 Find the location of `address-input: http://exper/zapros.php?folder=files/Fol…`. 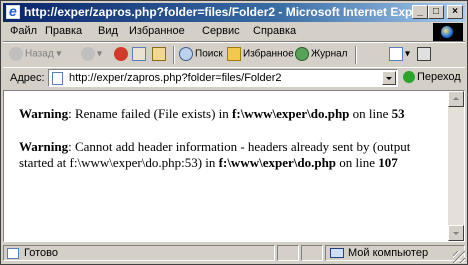

address-input: http://exper/zapros.php?folder=files/Fol… is located at coordinates (223, 78).